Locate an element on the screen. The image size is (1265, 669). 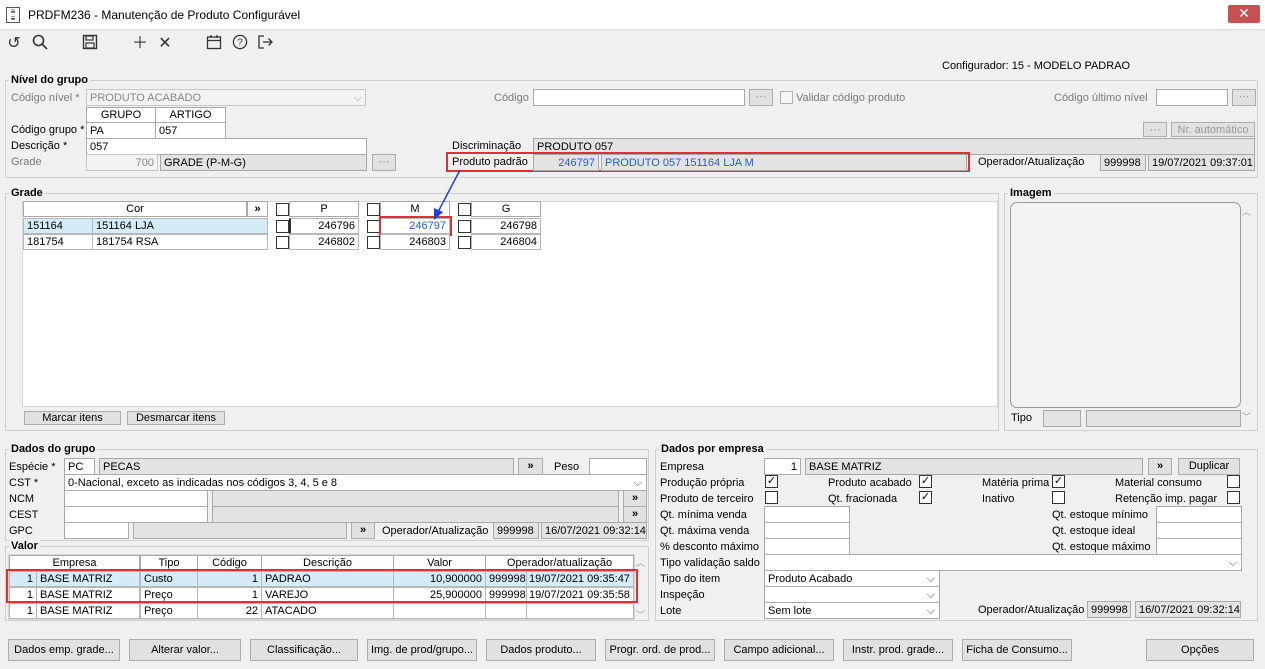
annotation-arrow is located at coordinates (447, 194).